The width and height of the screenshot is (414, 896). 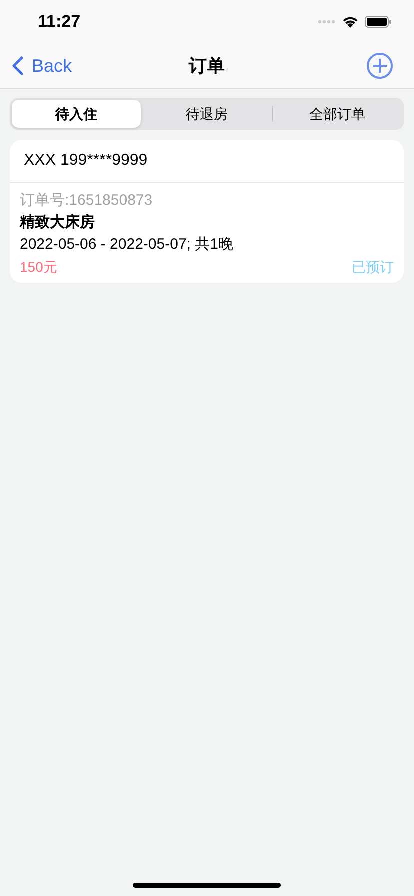 What do you see at coordinates (207, 114) in the screenshot?
I see `segment-tab: 待退房` at bounding box center [207, 114].